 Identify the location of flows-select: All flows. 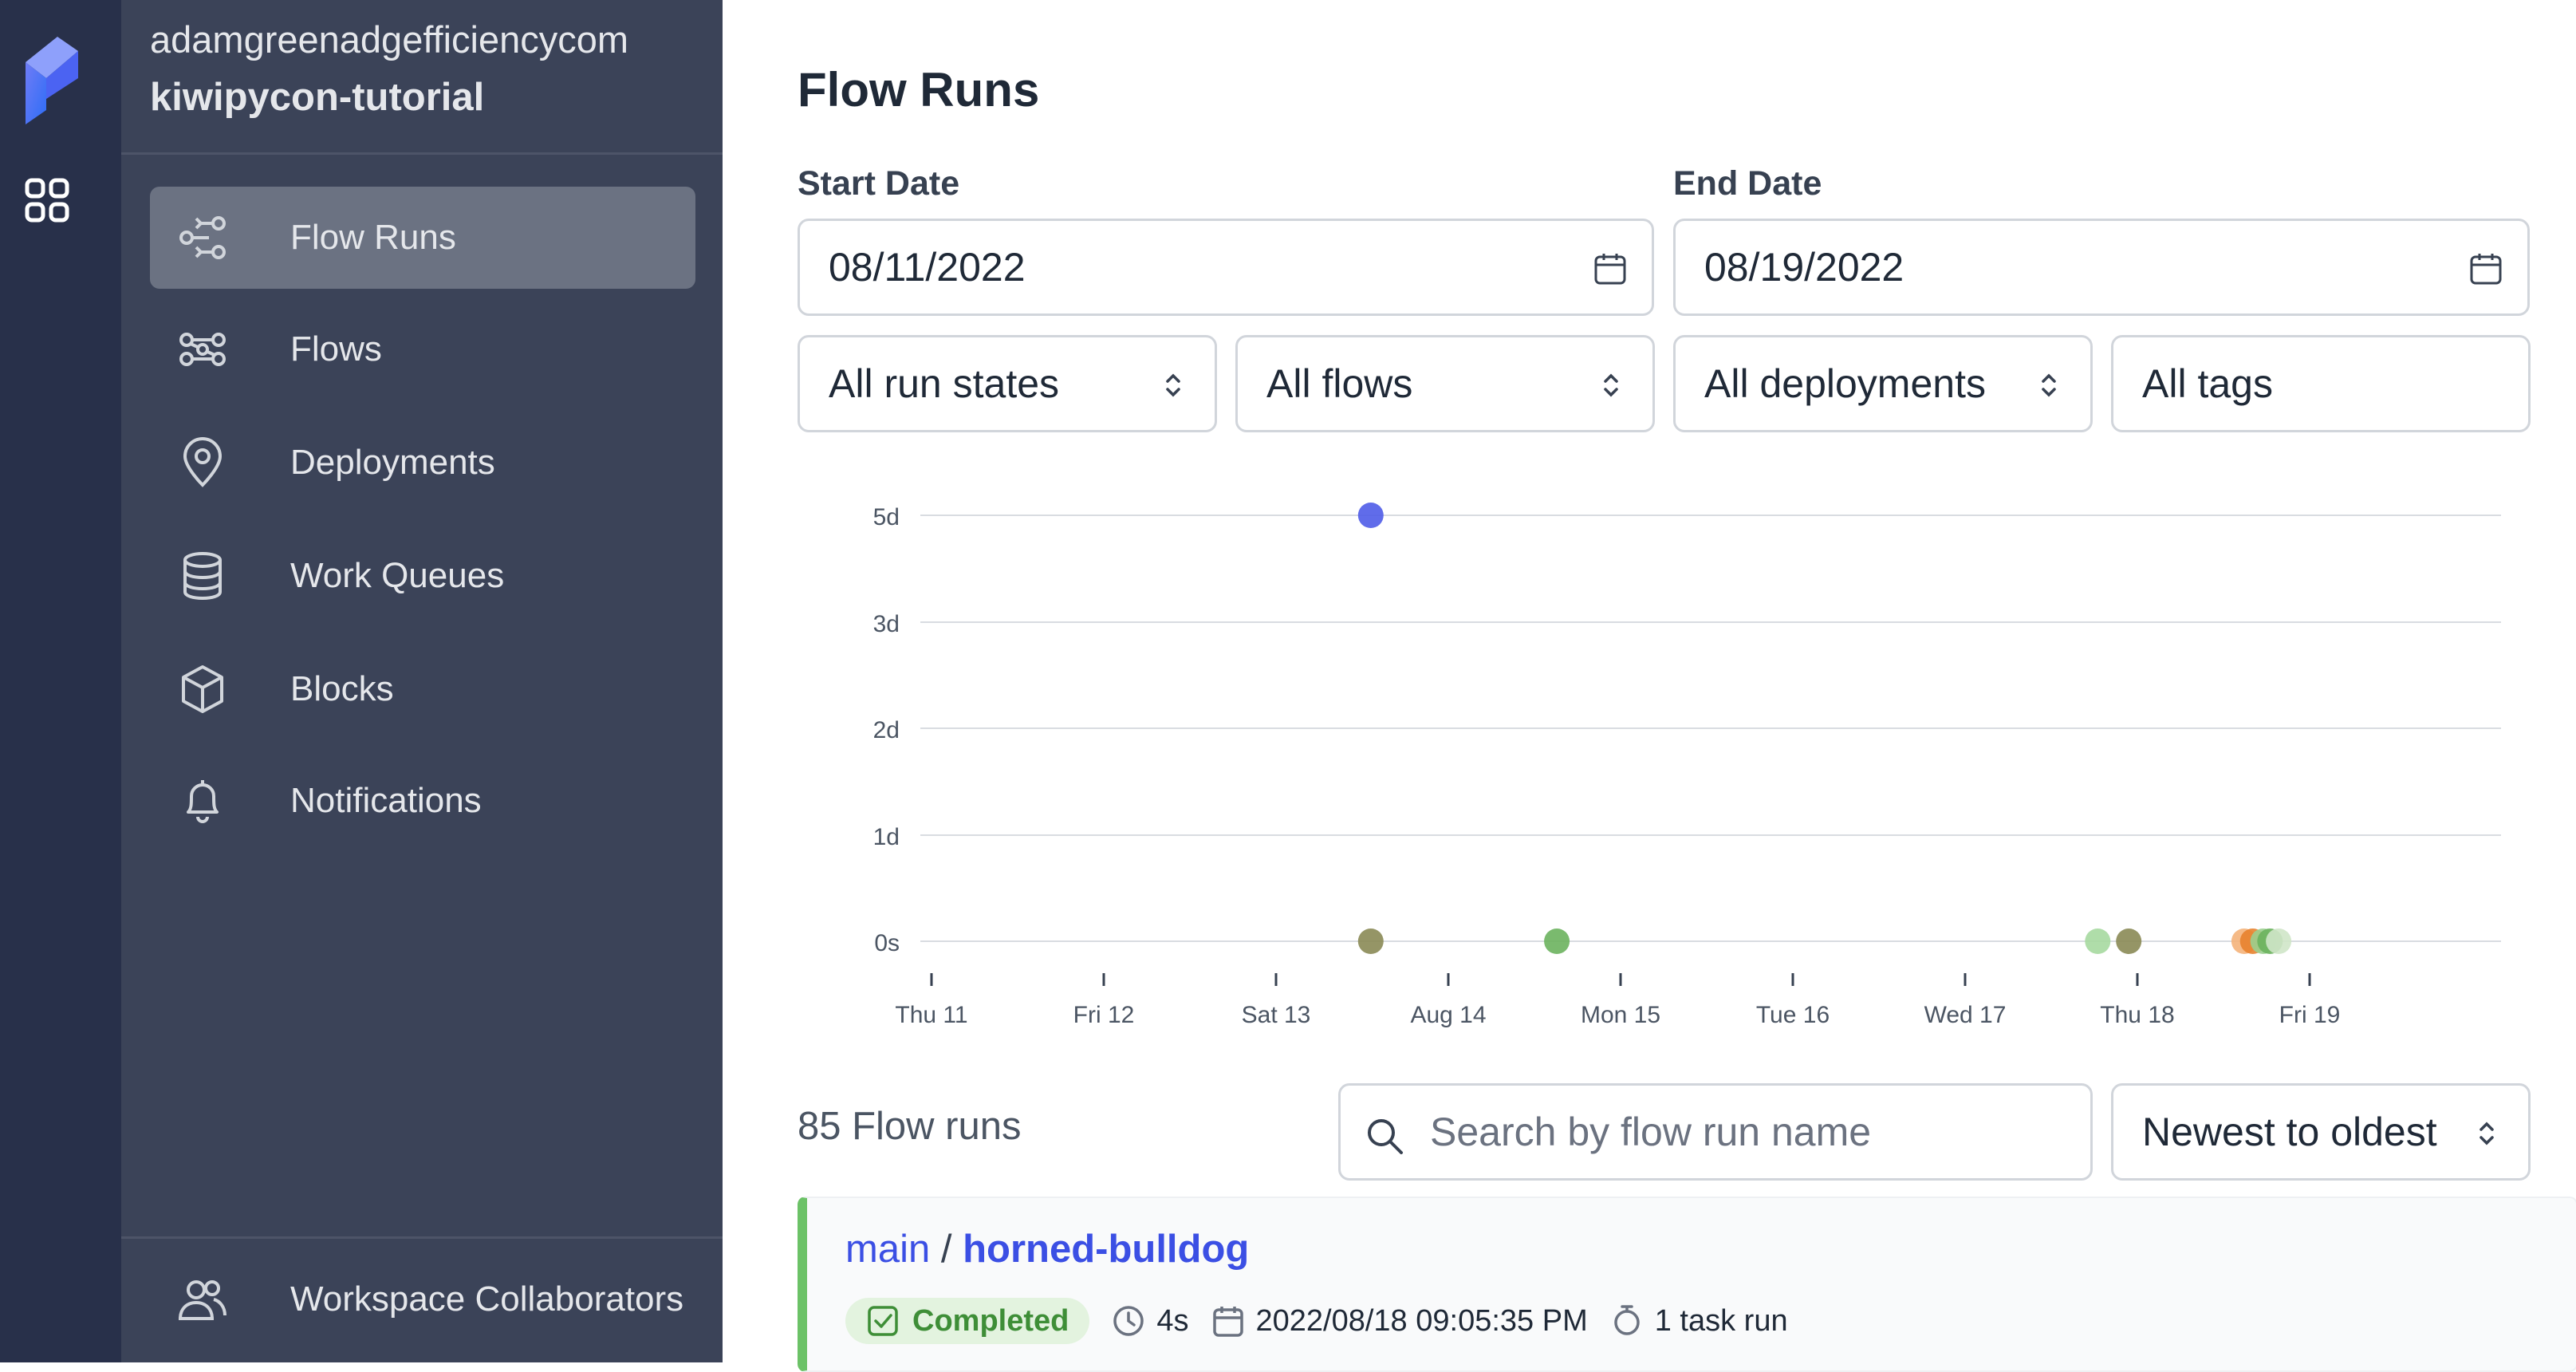
(1445, 383).